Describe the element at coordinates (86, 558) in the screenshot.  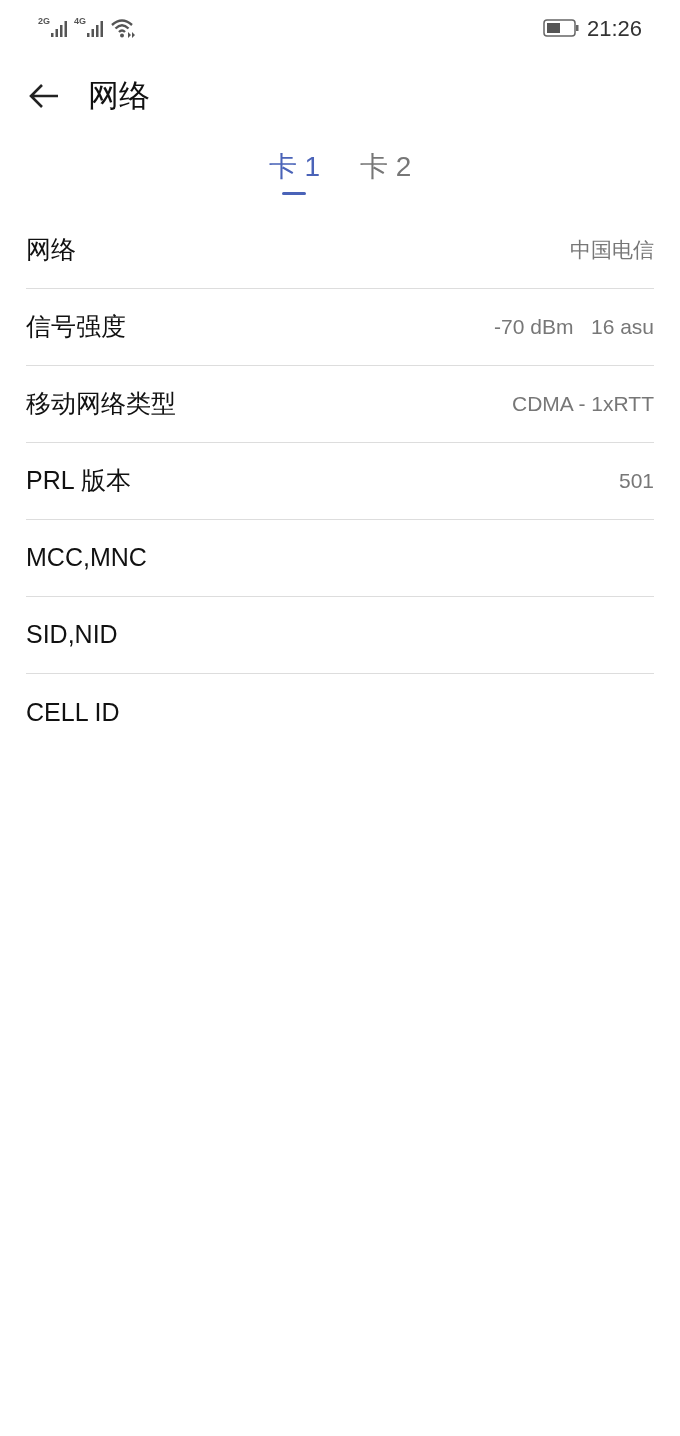
I see `row-label: MCC,MNC` at that location.